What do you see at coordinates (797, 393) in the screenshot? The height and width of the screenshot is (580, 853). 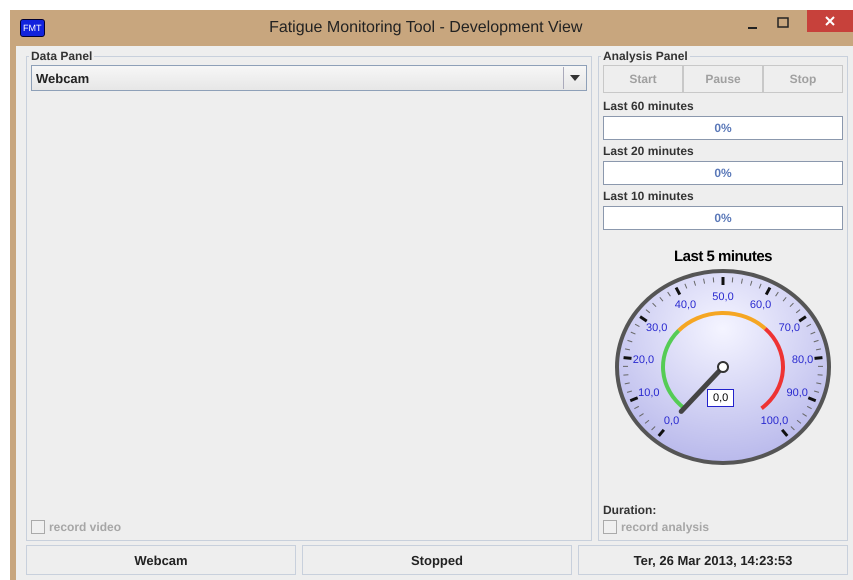 I see `gauge-tick-label: 90,0` at bounding box center [797, 393].